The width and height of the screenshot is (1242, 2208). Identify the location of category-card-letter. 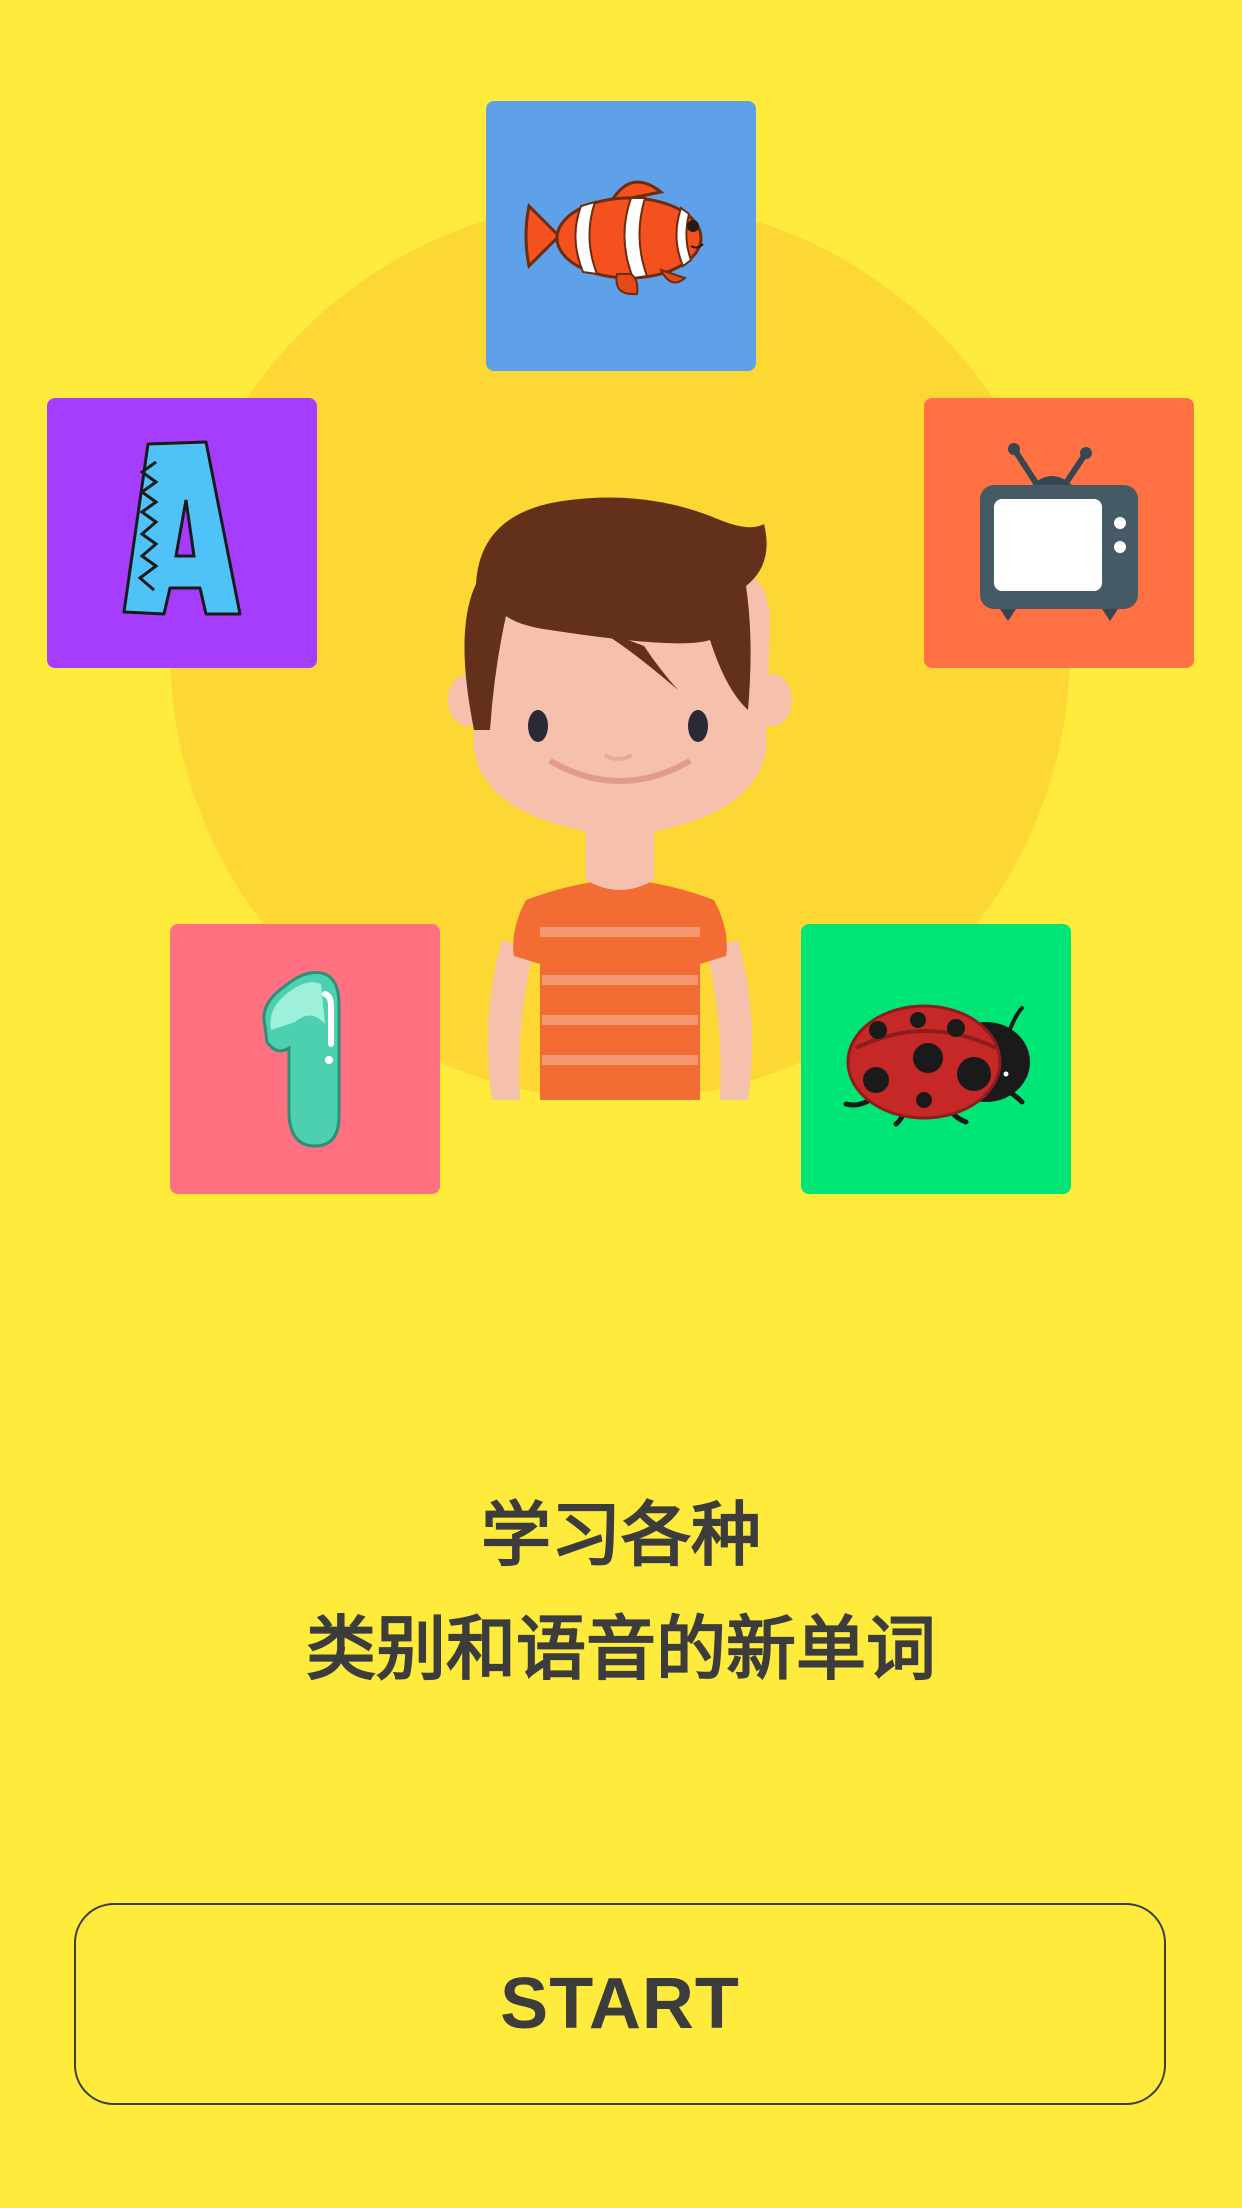
(182, 533).